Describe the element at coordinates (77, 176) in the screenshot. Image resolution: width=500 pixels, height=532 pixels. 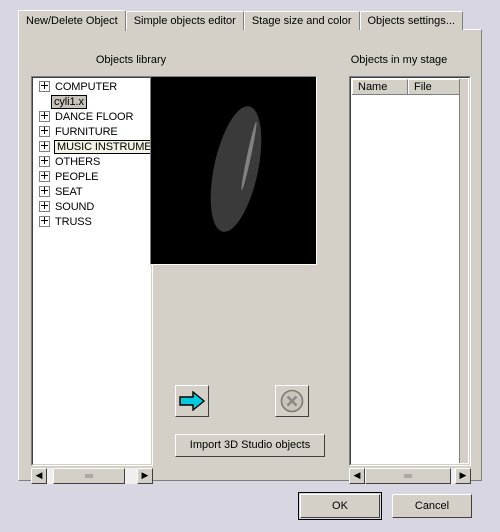
I see `tree-item-label: PEOPLE` at that location.